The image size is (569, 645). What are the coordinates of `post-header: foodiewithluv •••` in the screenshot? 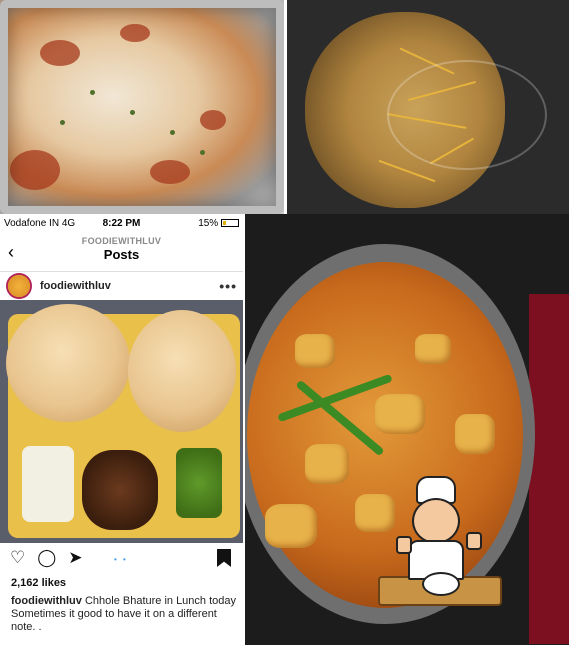 It's located at (121, 286).